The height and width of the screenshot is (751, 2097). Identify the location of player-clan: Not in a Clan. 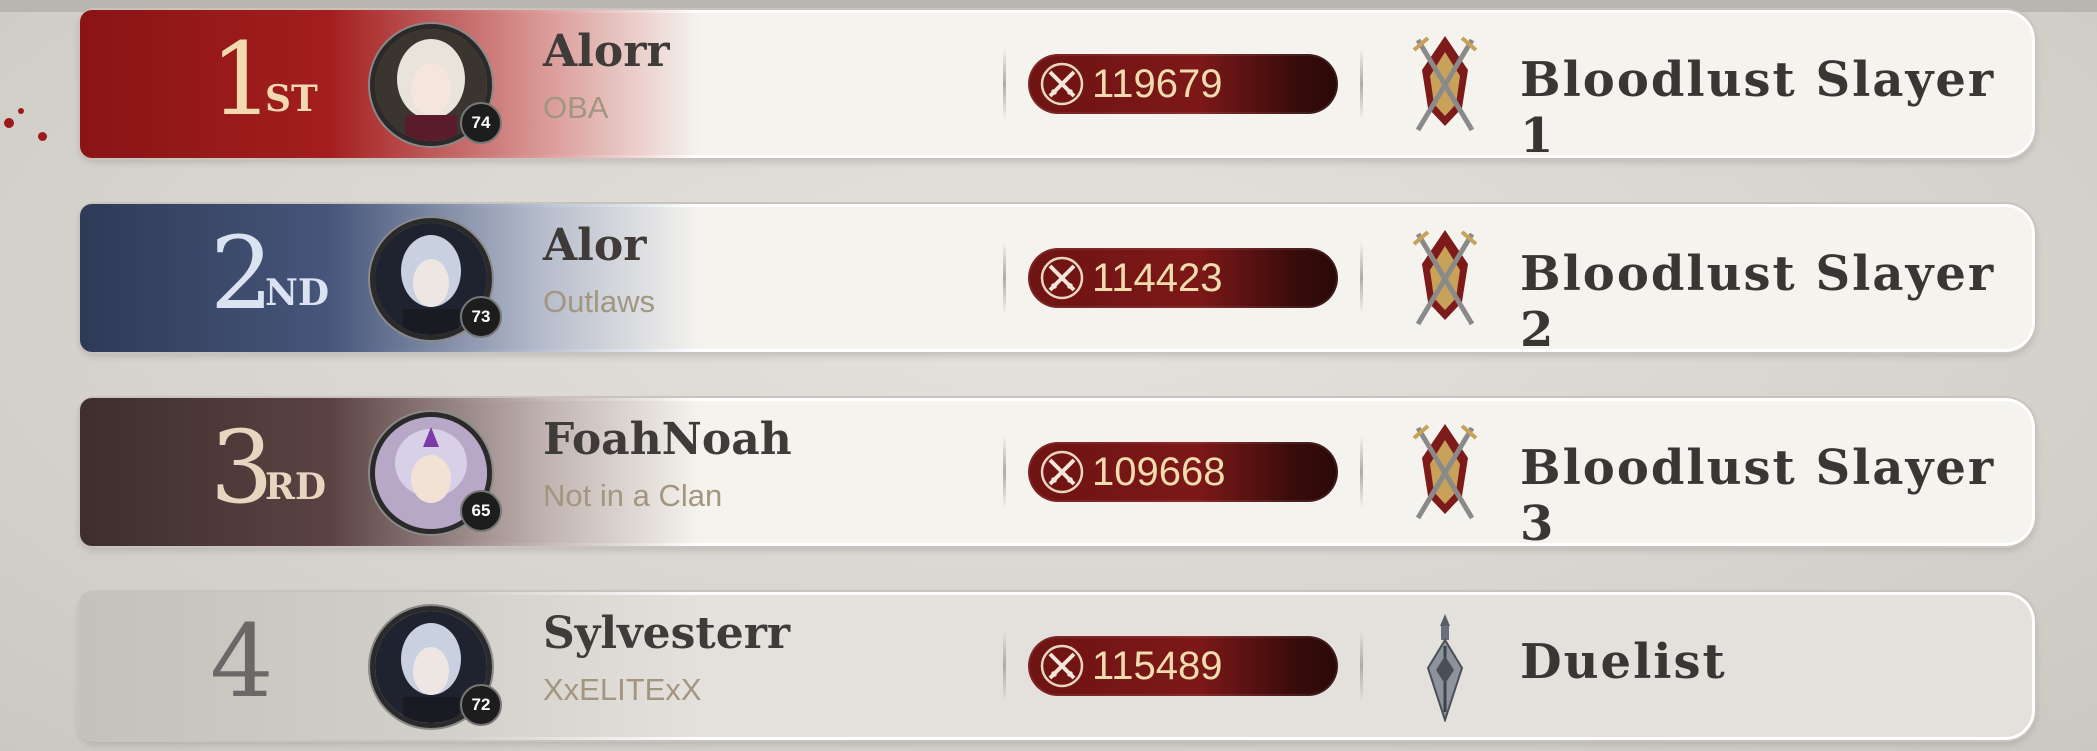
(633, 495).